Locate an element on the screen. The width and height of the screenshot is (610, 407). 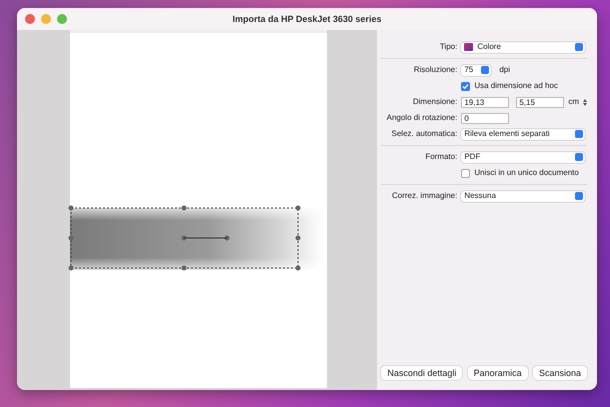
popup-button: PDF is located at coordinates (523, 157).